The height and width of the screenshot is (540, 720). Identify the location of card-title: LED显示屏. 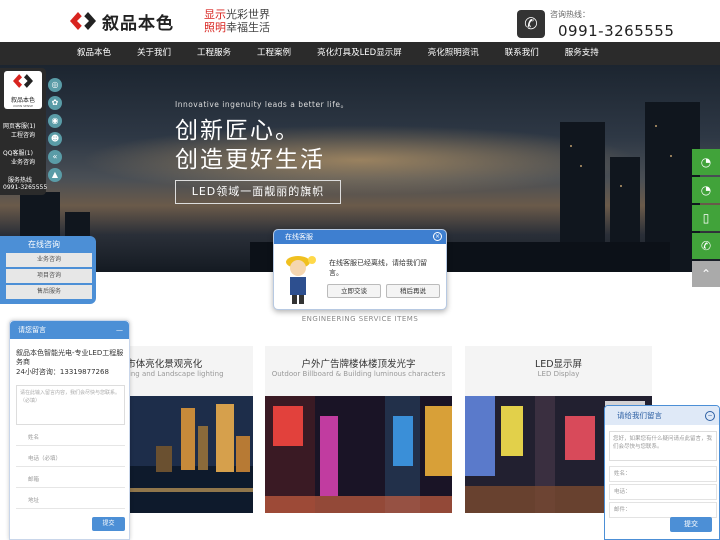
(558, 364).